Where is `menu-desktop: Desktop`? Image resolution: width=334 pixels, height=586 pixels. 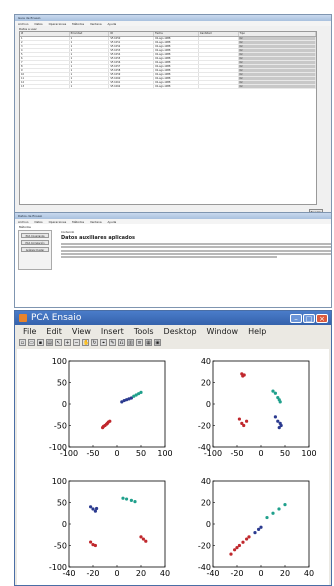 menu-desktop: Desktop is located at coordinates (180, 331).